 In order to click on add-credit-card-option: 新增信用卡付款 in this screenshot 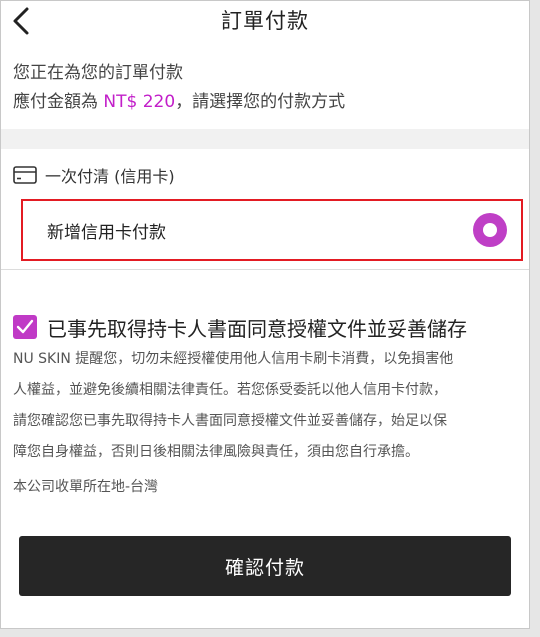, I will do `click(272, 230)`.